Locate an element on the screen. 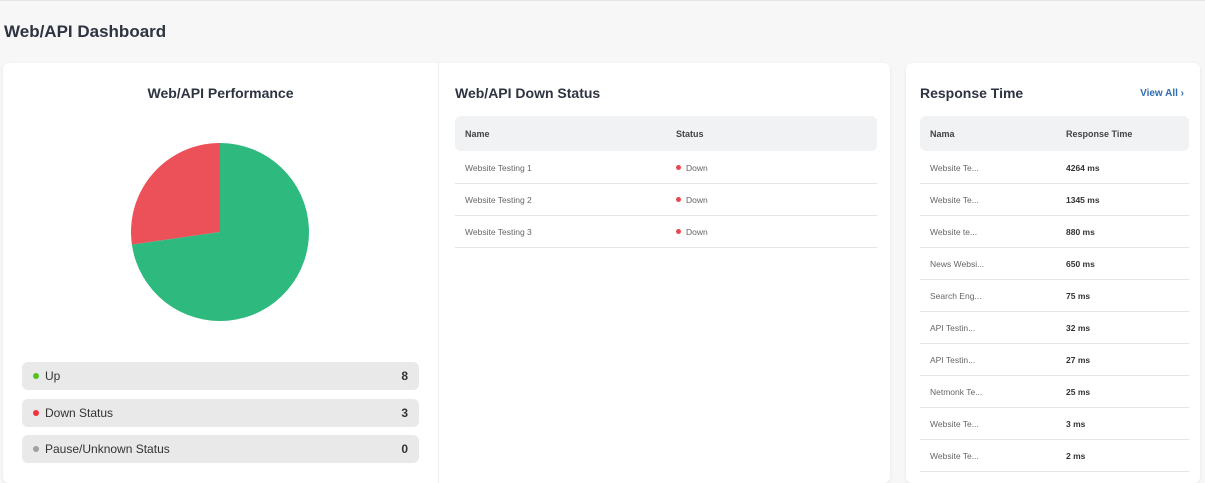 The width and height of the screenshot is (1205, 483). table-row: News Websi... 650 ms is located at coordinates (1054, 263).